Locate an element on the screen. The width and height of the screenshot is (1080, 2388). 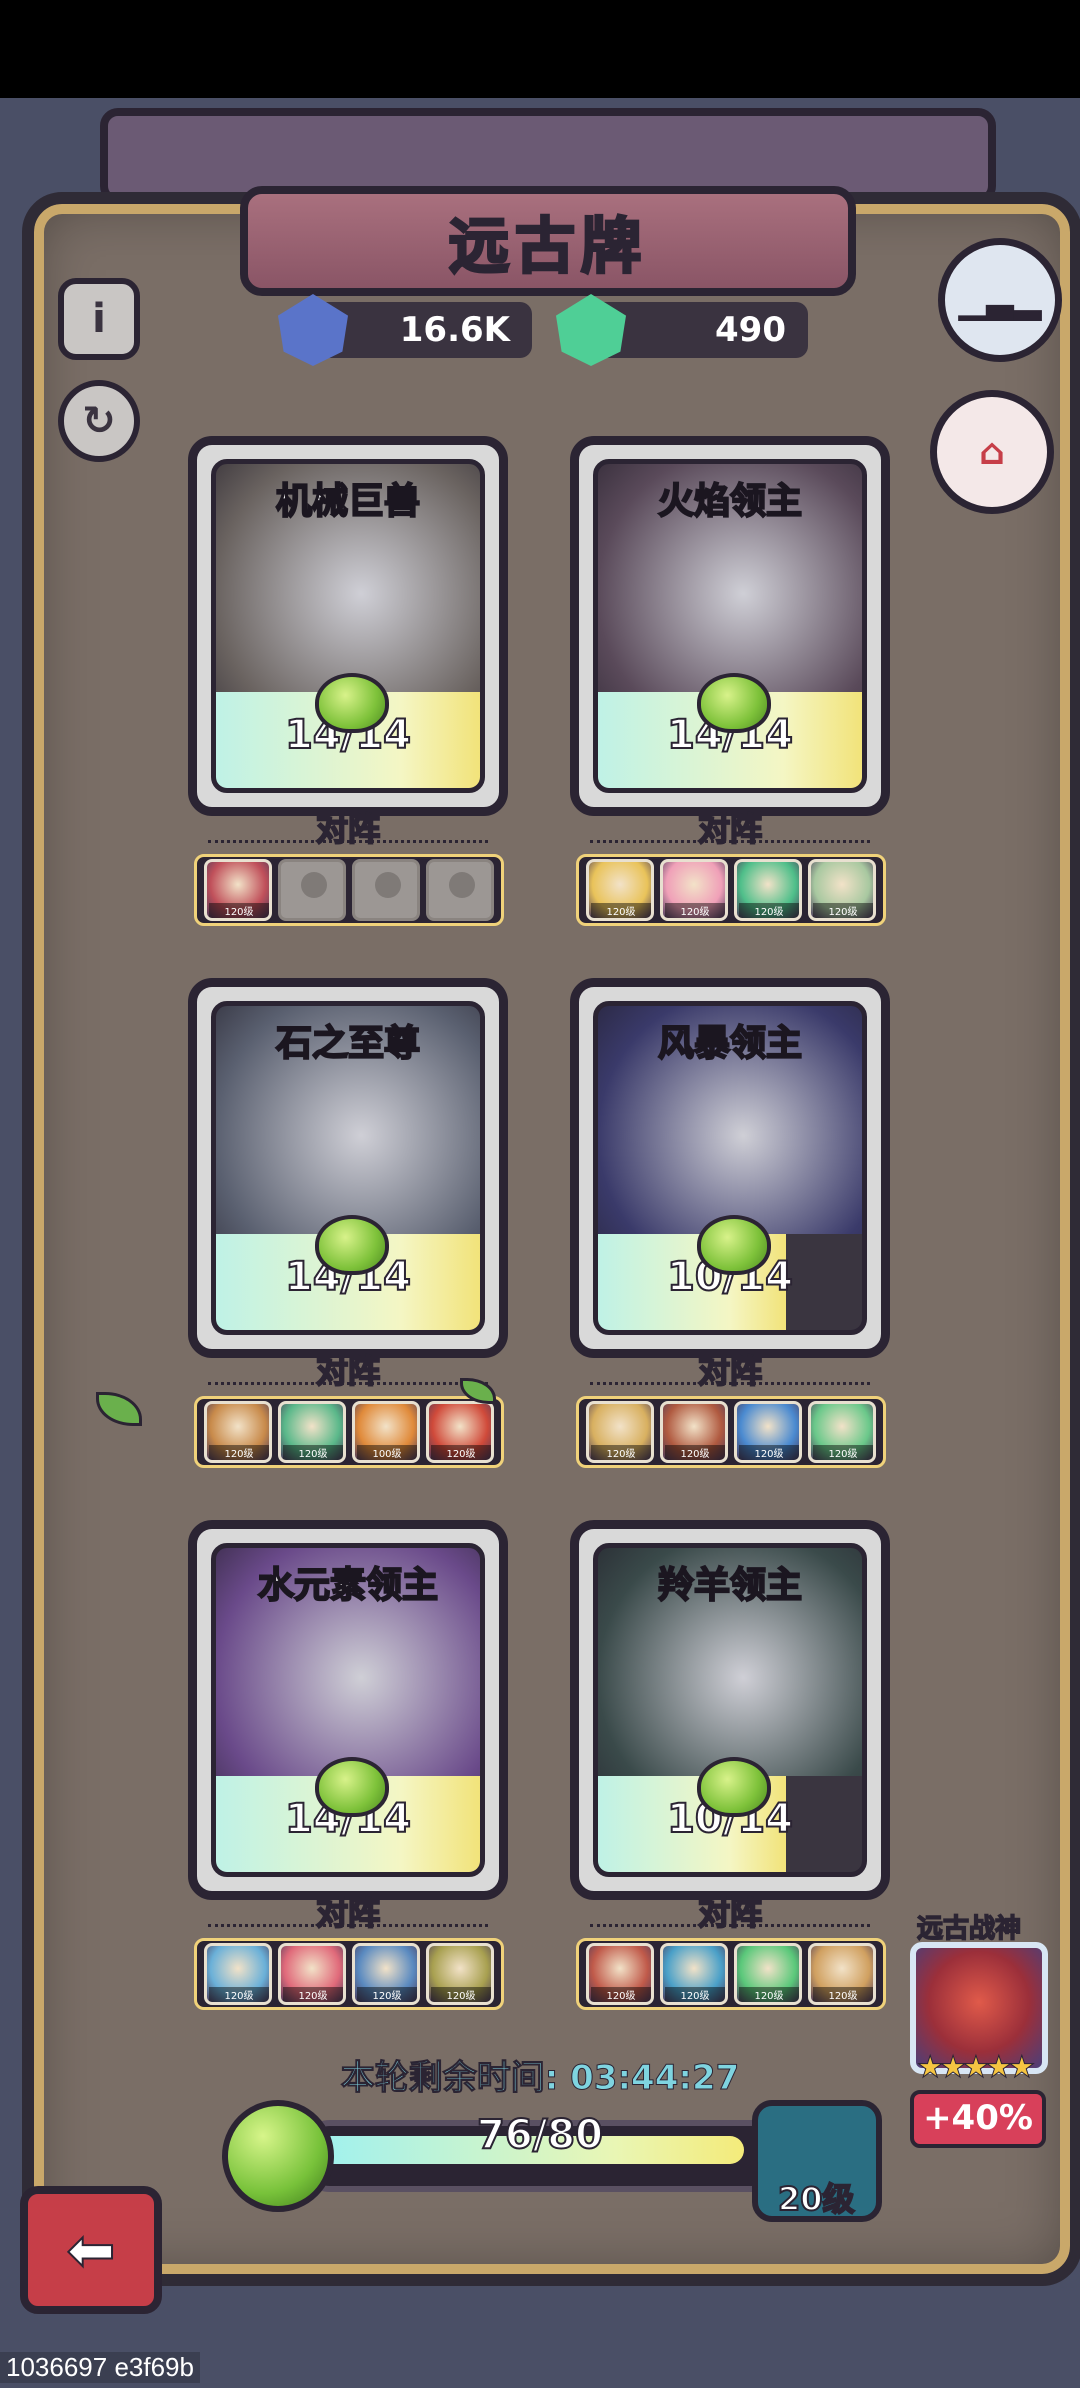
title-plate: 远古牌 is located at coordinates (548, 241).